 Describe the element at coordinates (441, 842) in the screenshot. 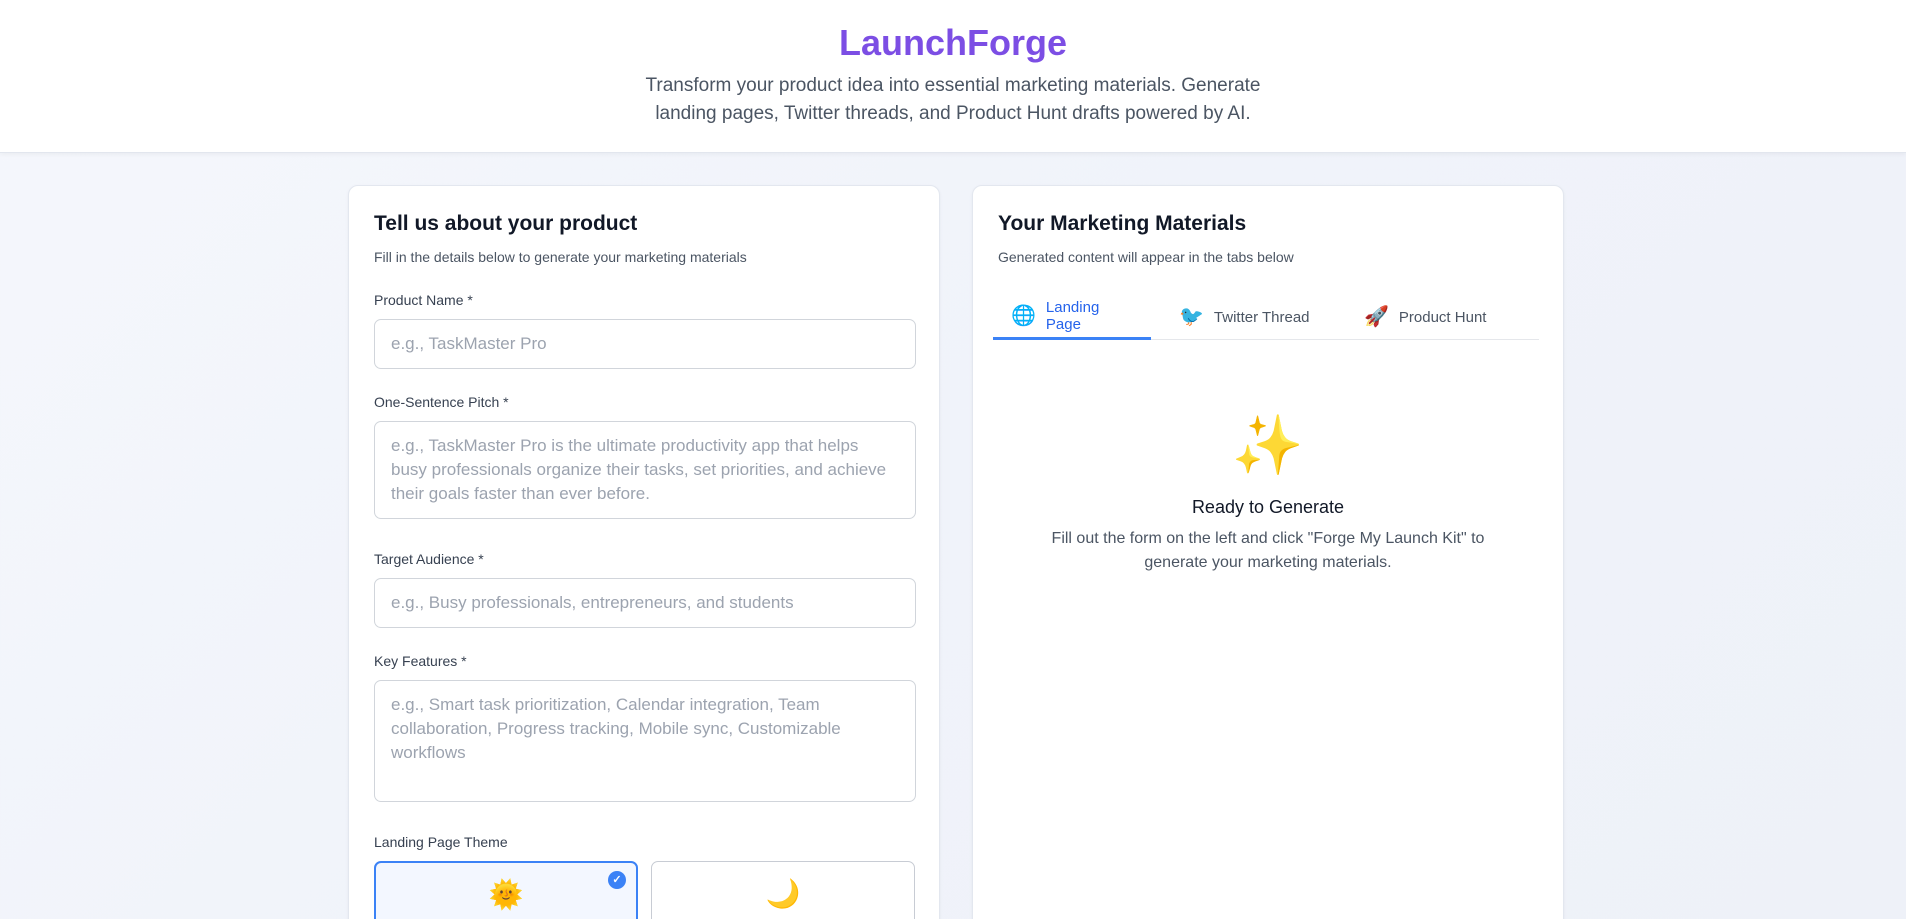

I see `theme-label: Landing Page Theme` at that location.